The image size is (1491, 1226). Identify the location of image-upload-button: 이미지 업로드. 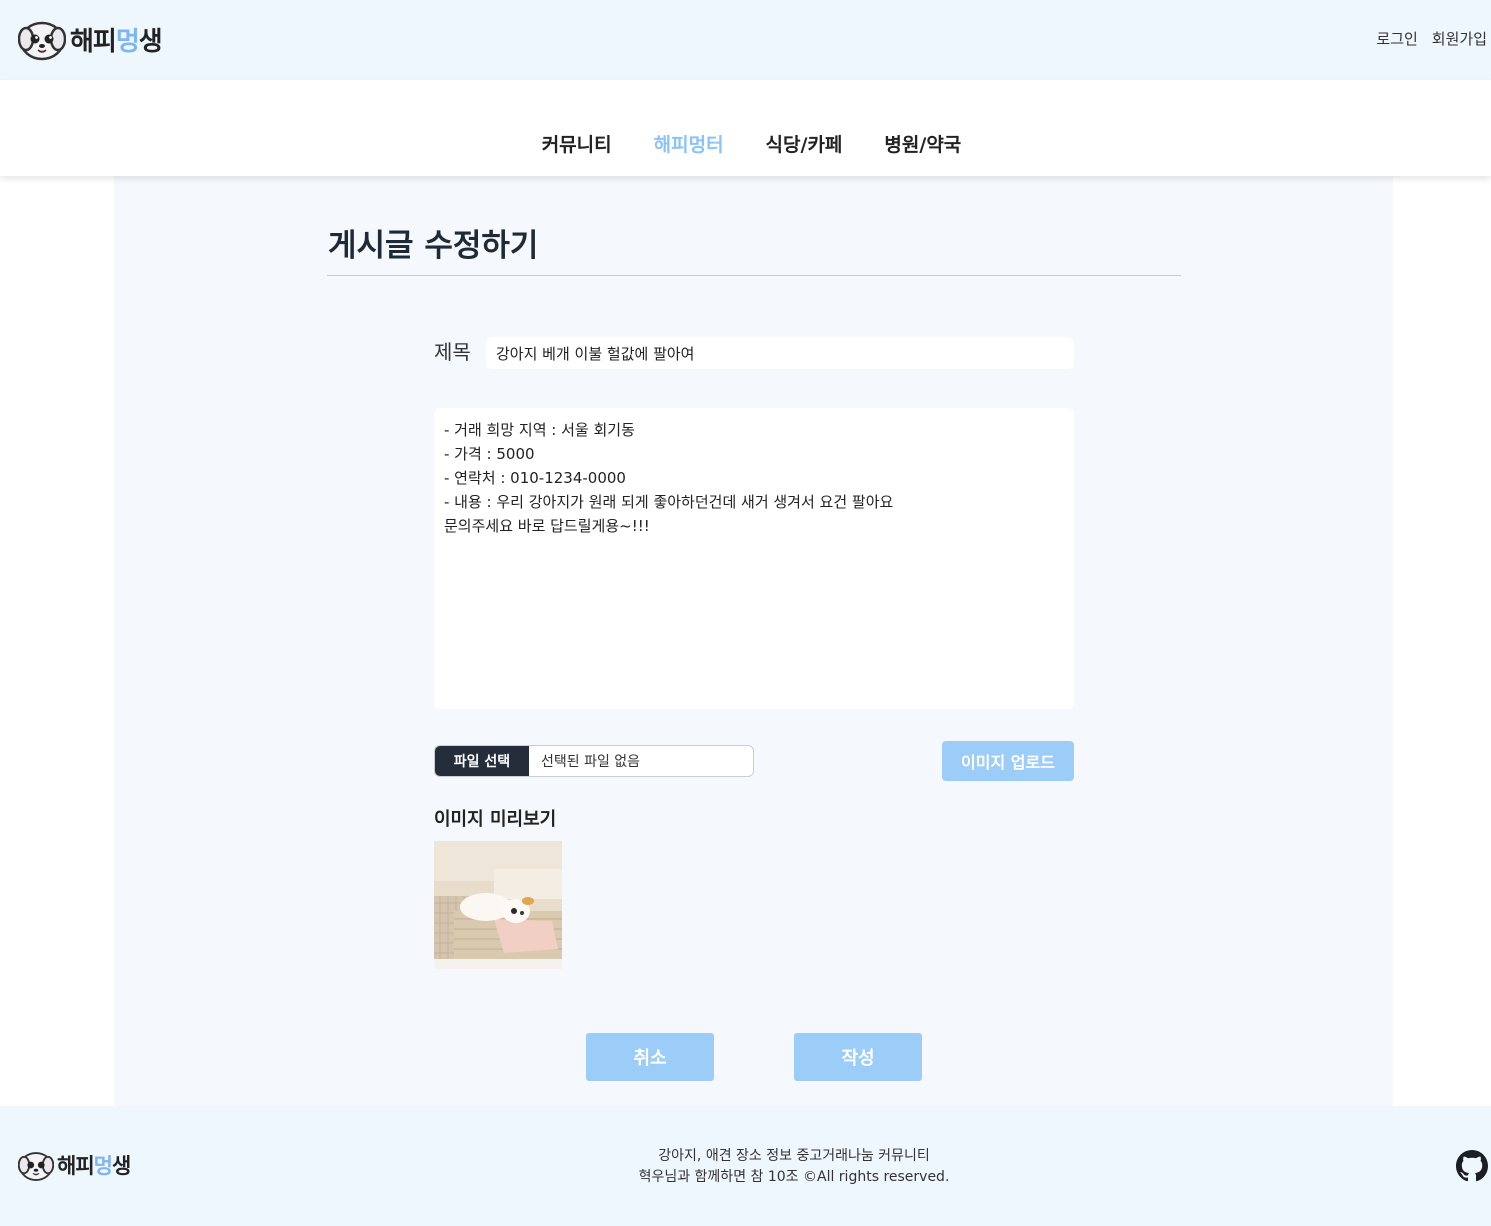
(1008, 761).